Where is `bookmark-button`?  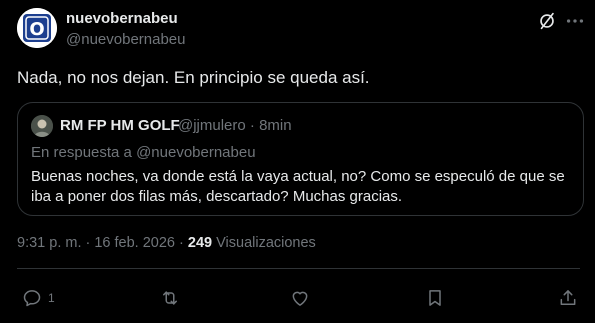 bookmark-button is located at coordinates (435, 298).